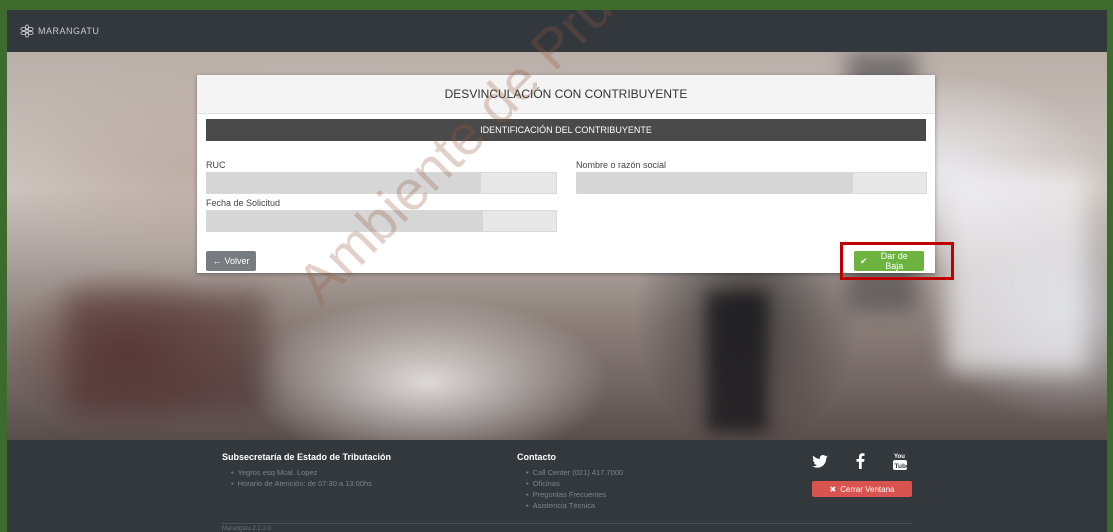  I want to click on flower-logo-icon, so click(27, 31).